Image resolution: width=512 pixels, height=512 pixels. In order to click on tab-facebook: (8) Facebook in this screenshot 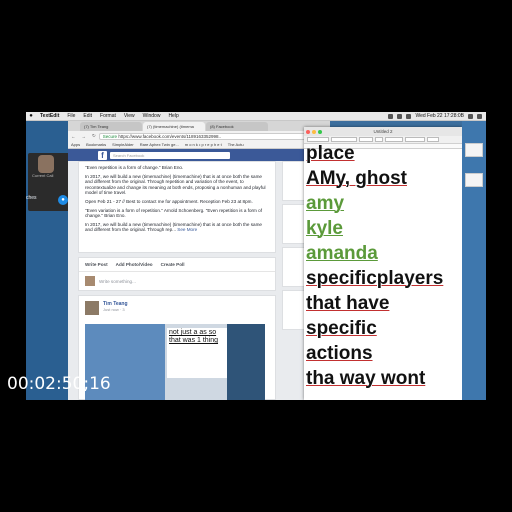, I will do `click(237, 126)`.